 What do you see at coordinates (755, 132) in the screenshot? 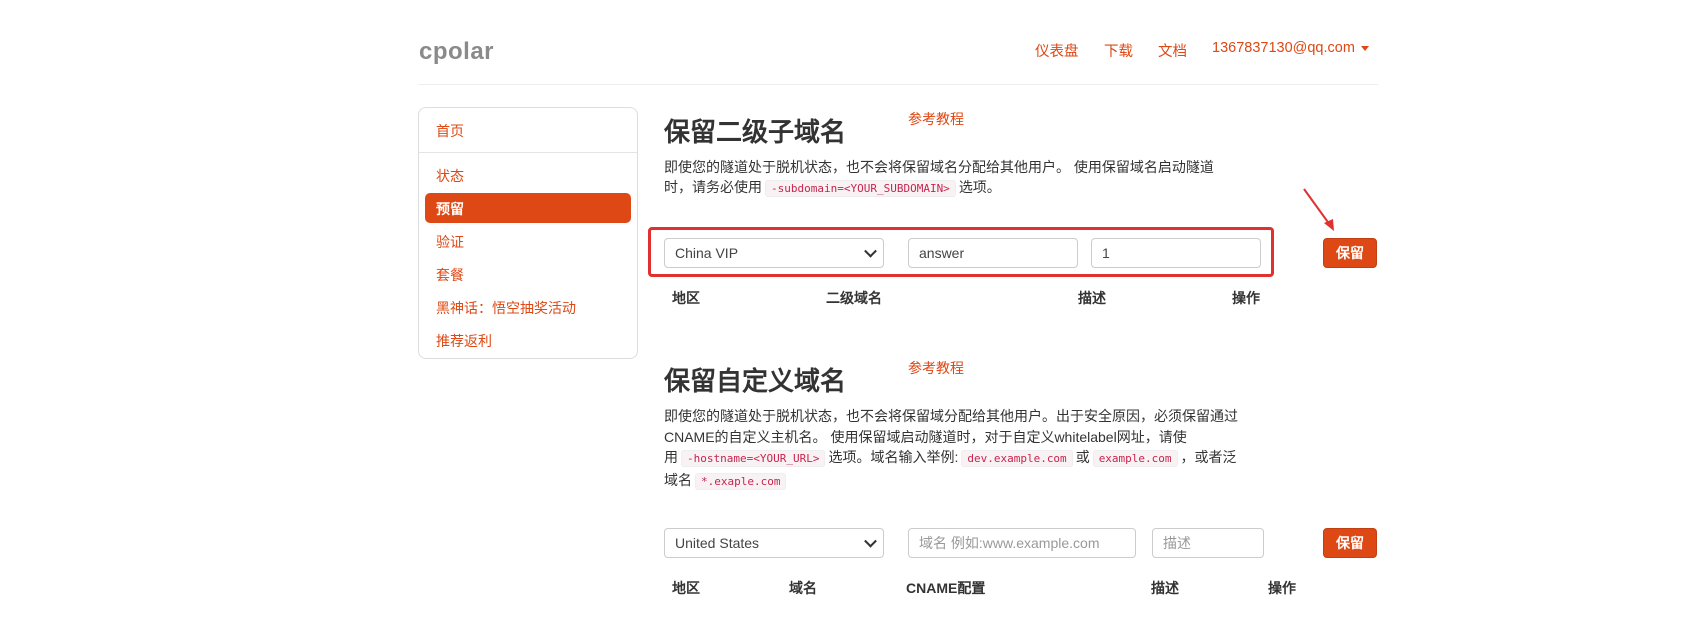
I see `subdomain-title: 保留二级子域名` at bounding box center [755, 132].